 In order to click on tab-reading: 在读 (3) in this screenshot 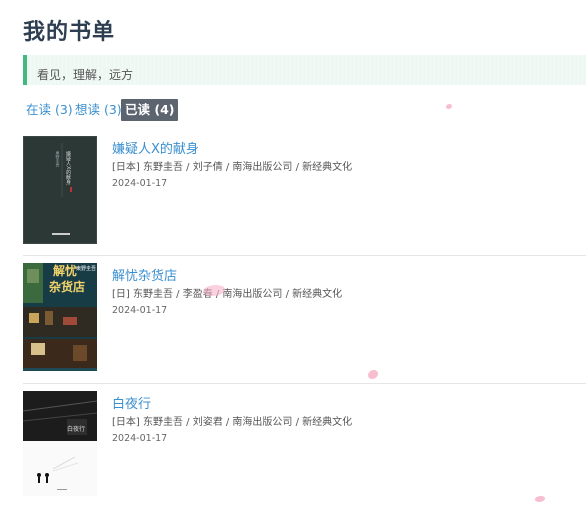, I will do `click(49, 110)`.